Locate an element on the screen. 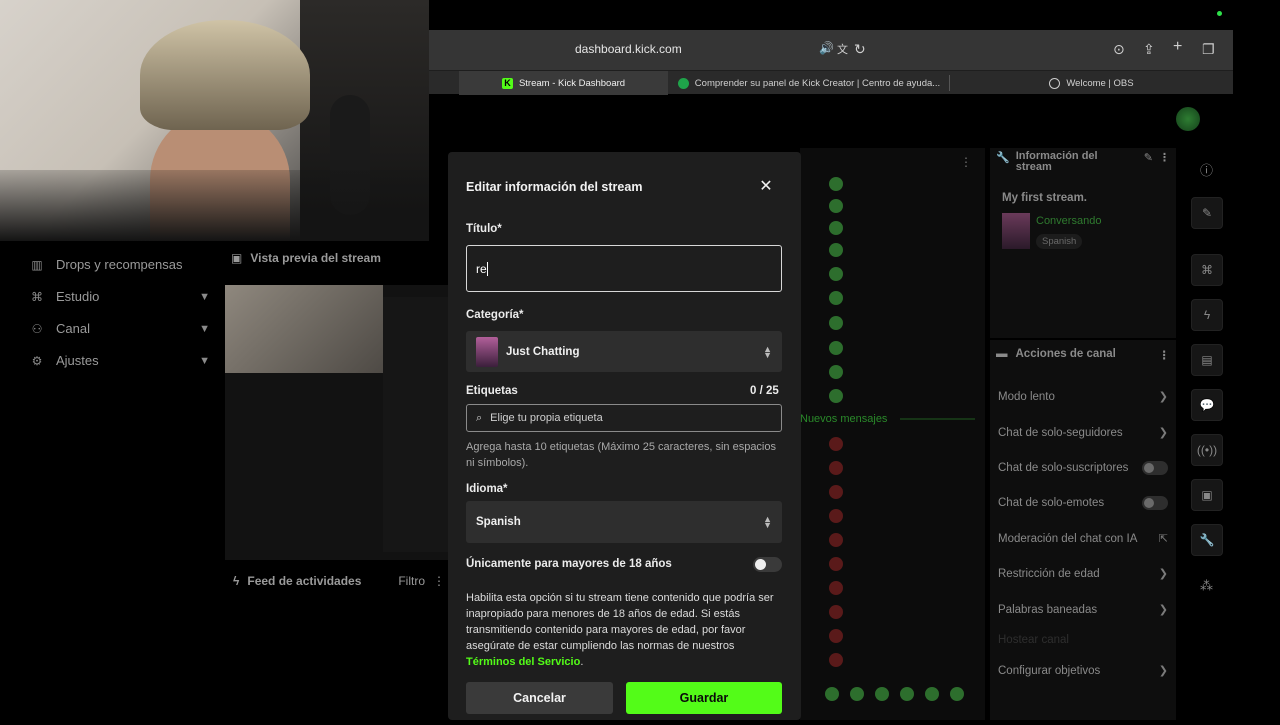  new-messages-divider: Nuevos mensajes is located at coordinates (843, 419).